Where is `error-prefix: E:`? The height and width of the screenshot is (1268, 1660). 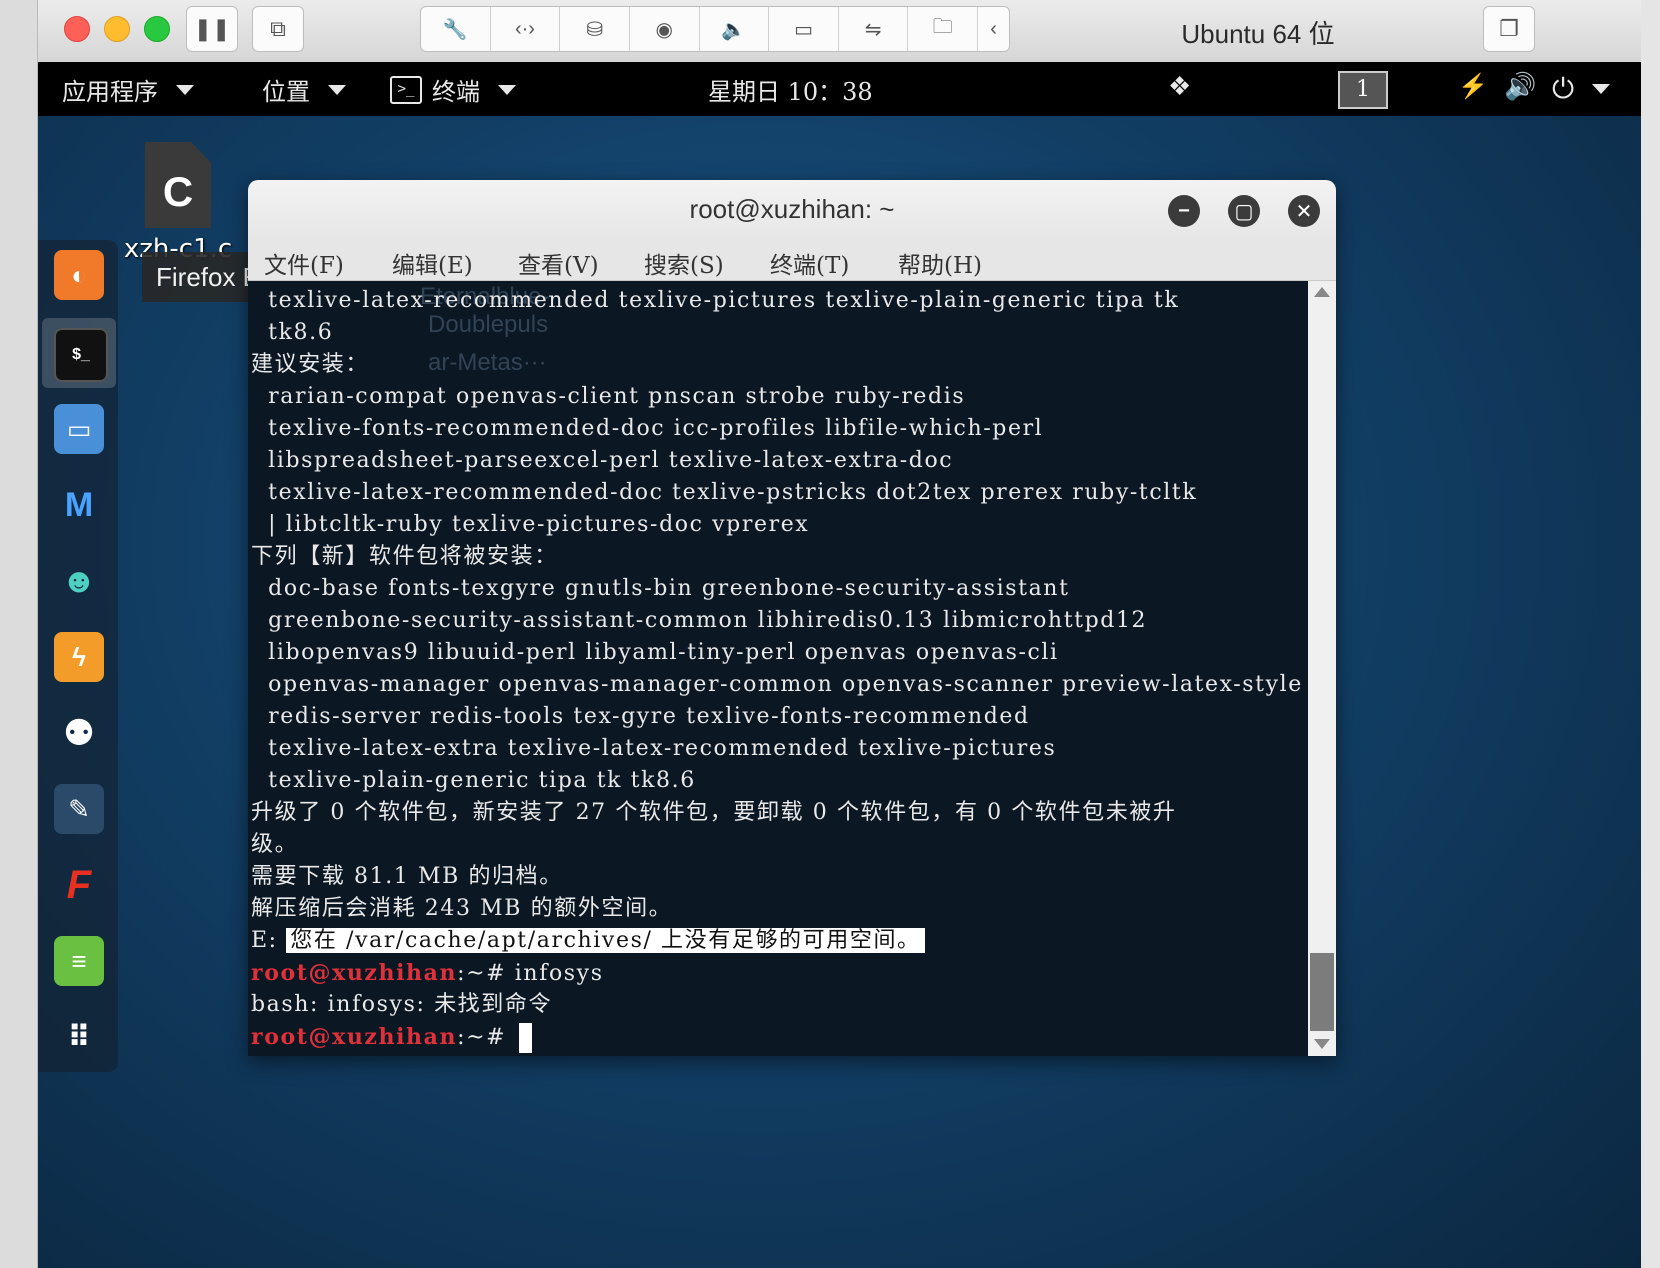 error-prefix: E: is located at coordinates (269, 940).